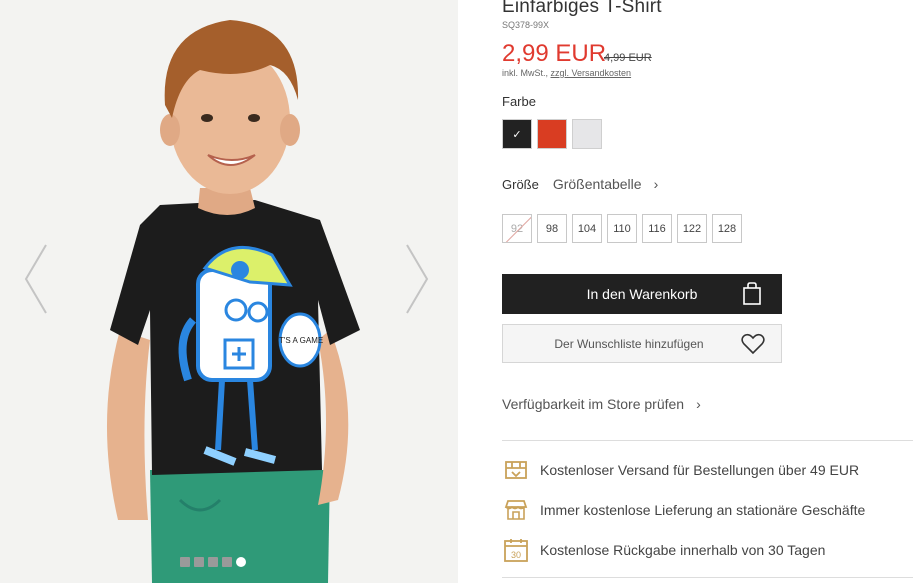  Describe the element at coordinates (587, 134) in the screenshot. I see `color-swatch-grey` at that location.